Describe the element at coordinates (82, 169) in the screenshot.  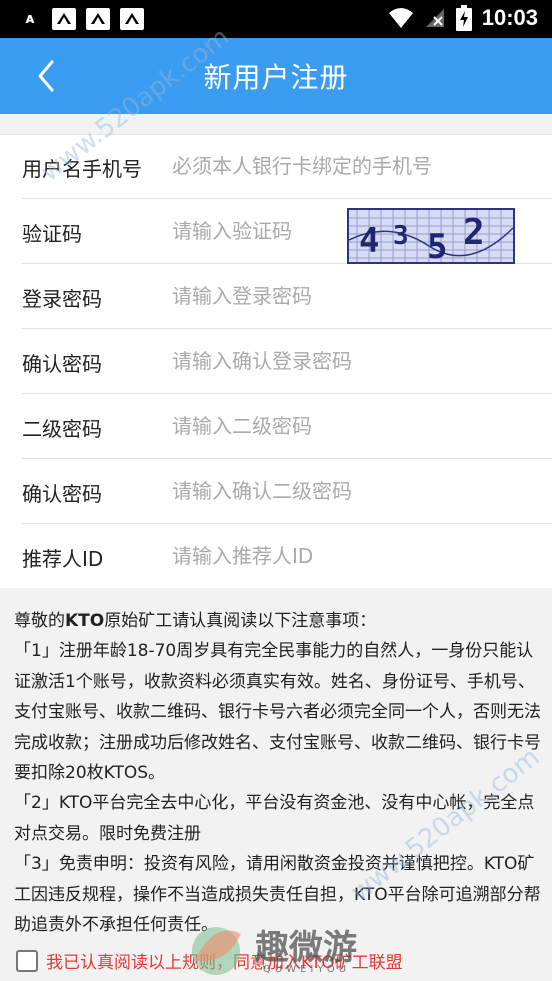
I see `username-label: 用户名手机号` at that location.